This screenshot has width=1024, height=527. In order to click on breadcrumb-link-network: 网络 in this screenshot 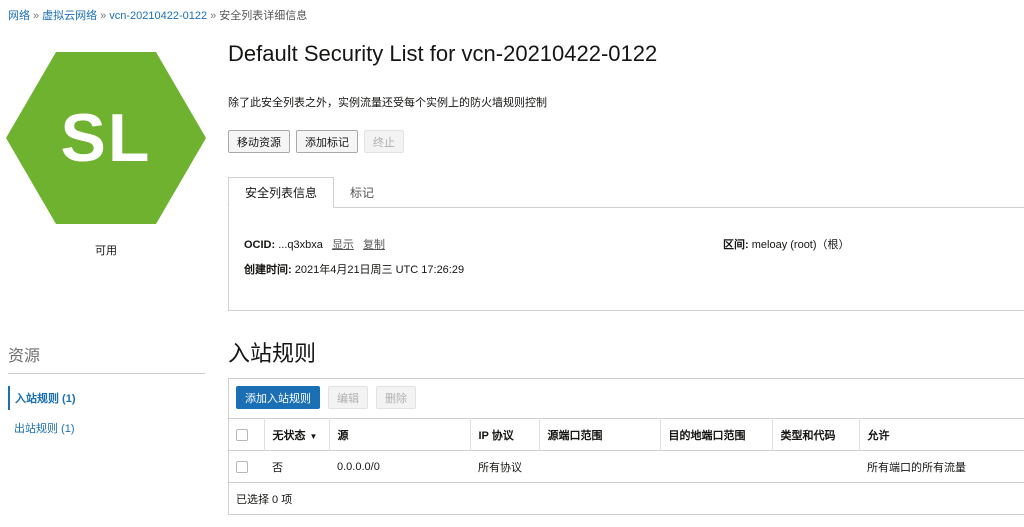, I will do `click(19, 16)`.